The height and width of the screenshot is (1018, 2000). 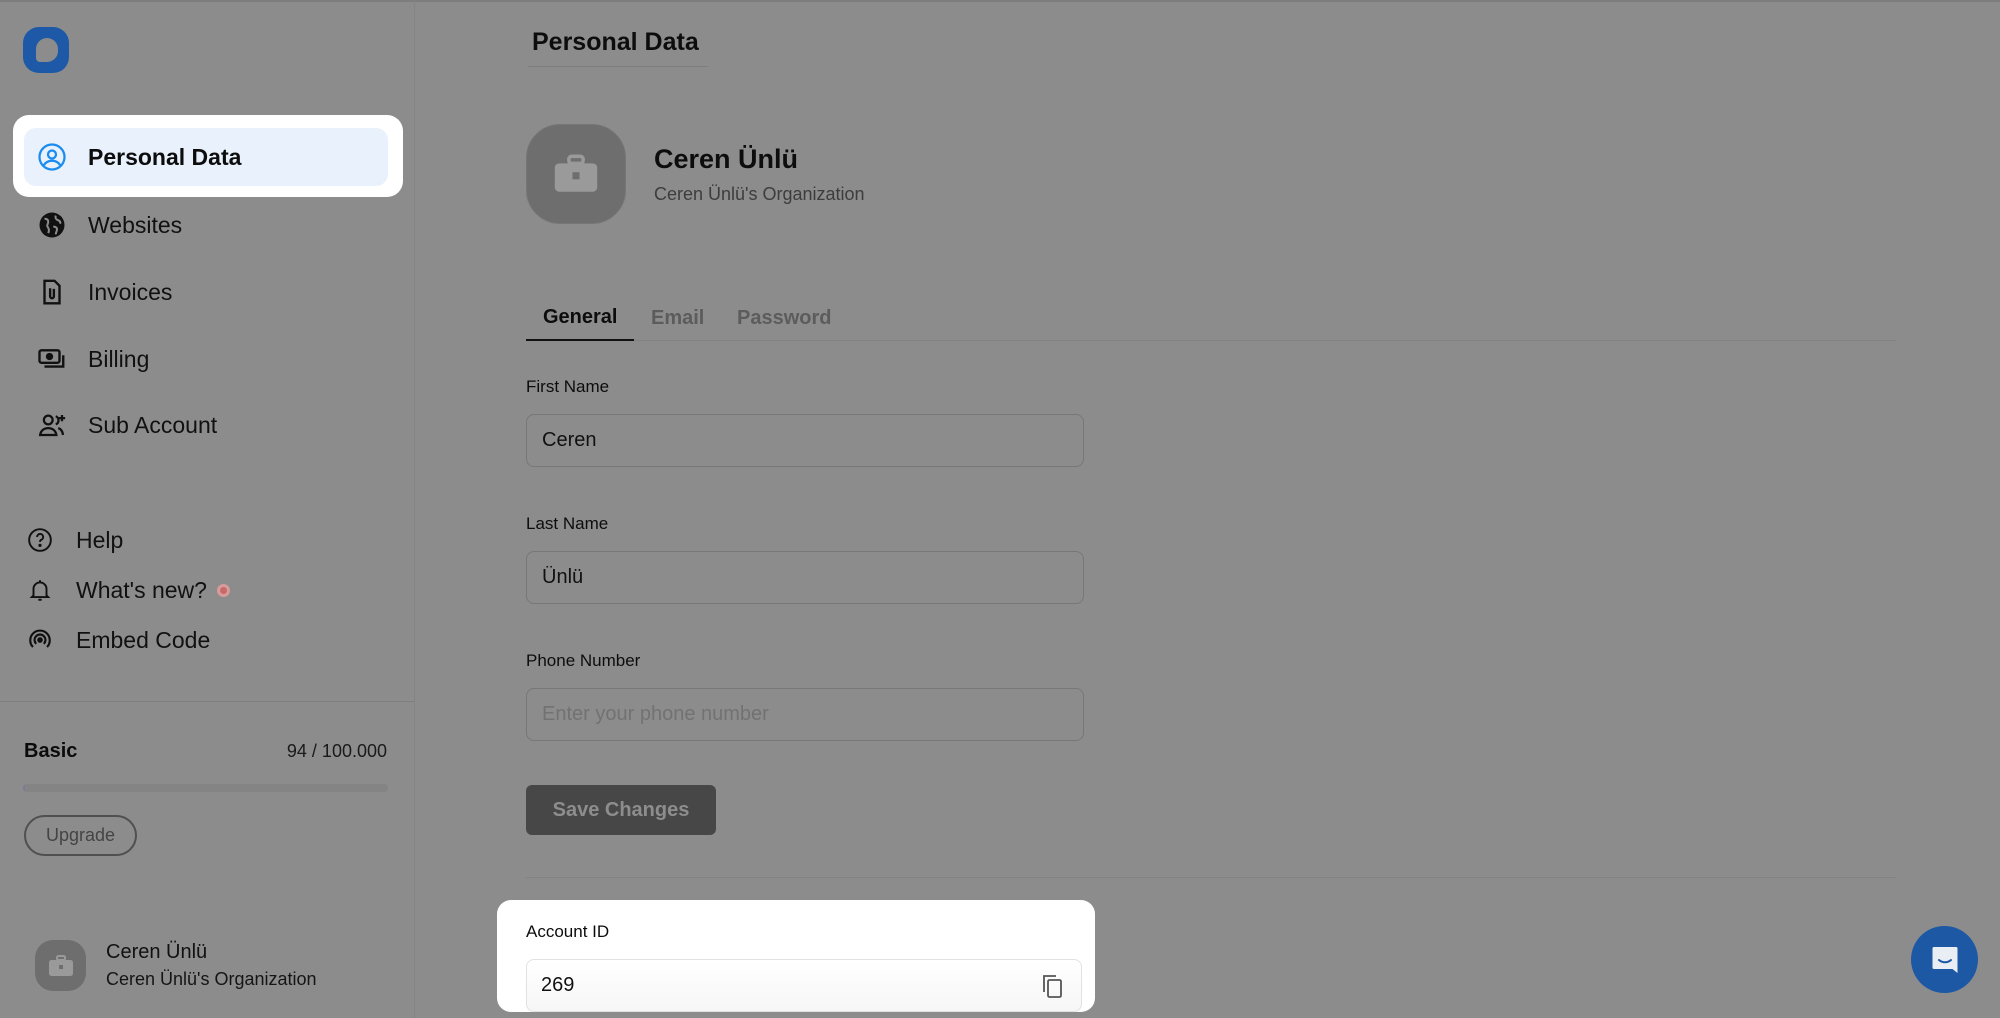 What do you see at coordinates (52, 157) in the screenshot?
I see `user-circle-icon` at bounding box center [52, 157].